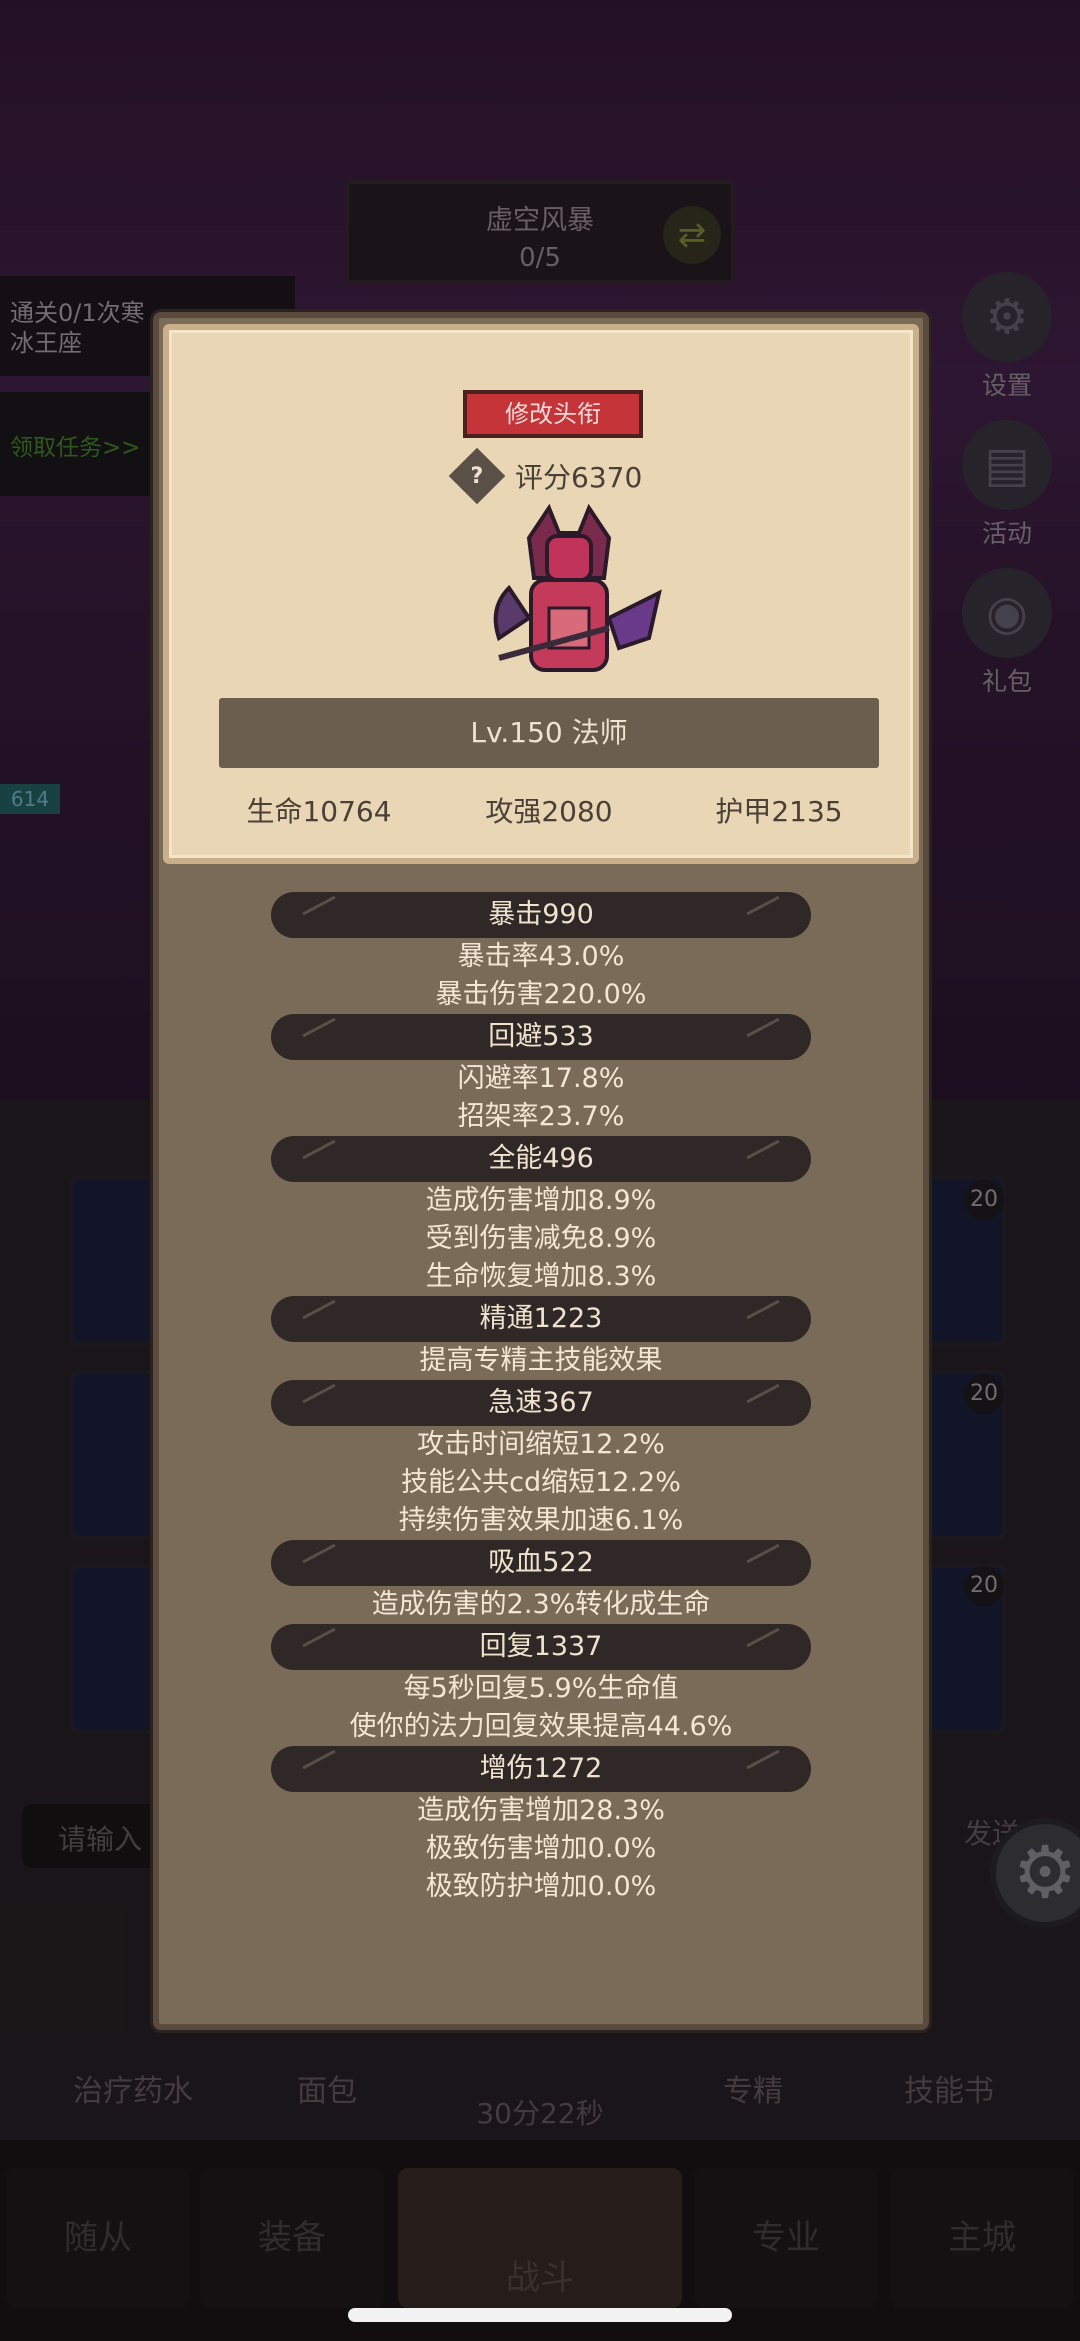 The height and width of the screenshot is (2341, 1080). Describe the element at coordinates (541, 1604) in the screenshot. I see `attribute-line: 造成伤害的2.3%转化成生命` at that location.